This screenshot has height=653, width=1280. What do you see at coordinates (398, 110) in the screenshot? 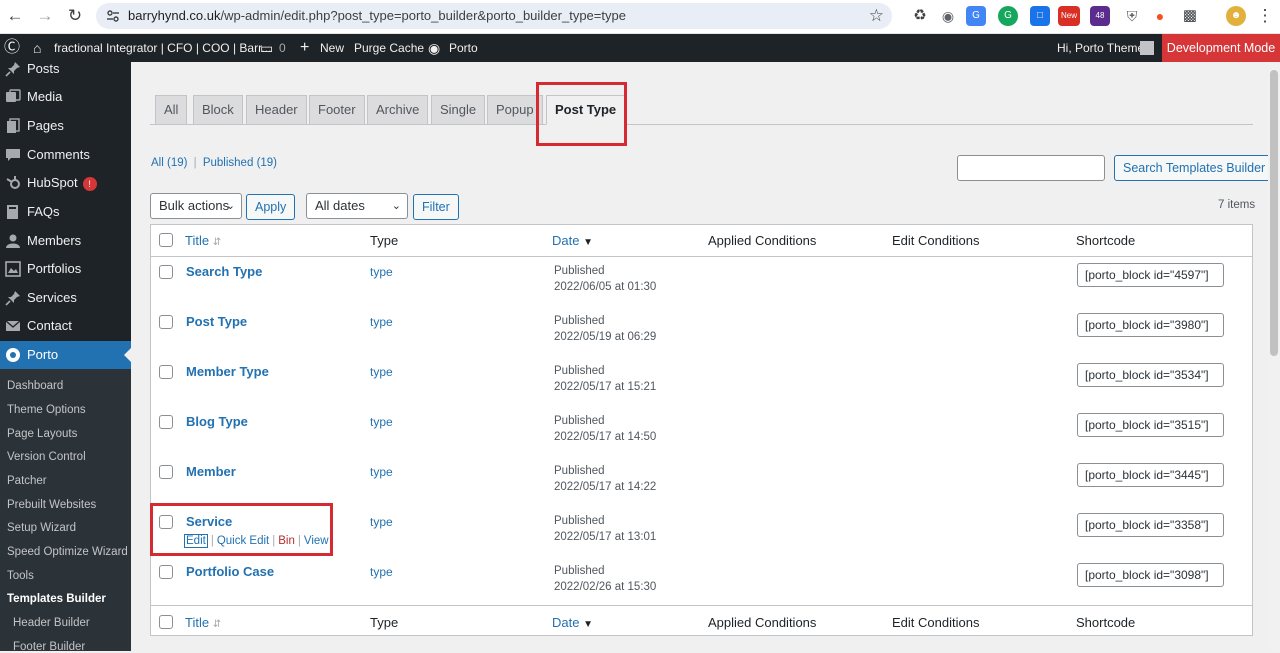
I see `tab-archive: Archive` at bounding box center [398, 110].